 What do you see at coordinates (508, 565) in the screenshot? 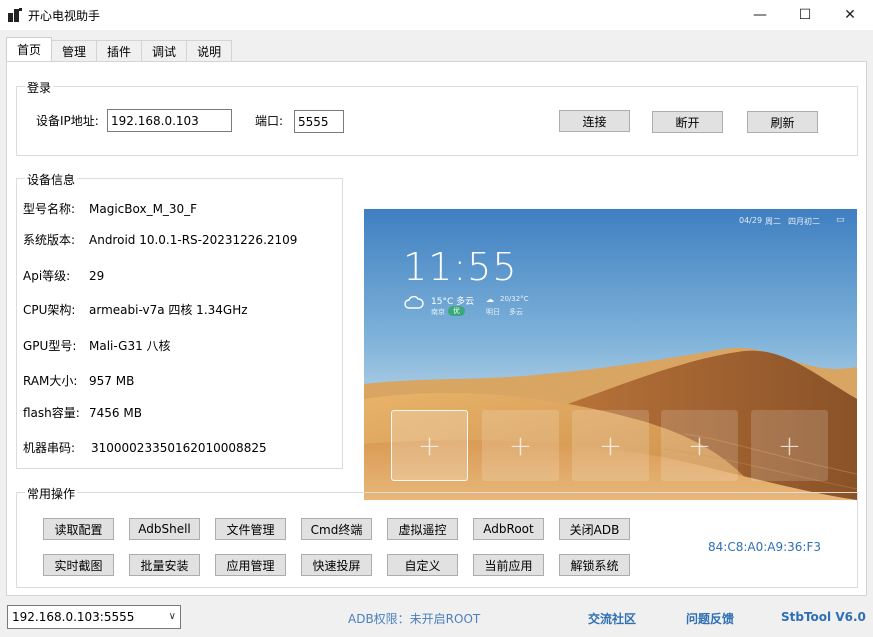
I see `current-app-button: 当前应用` at bounding box center [508, 565].